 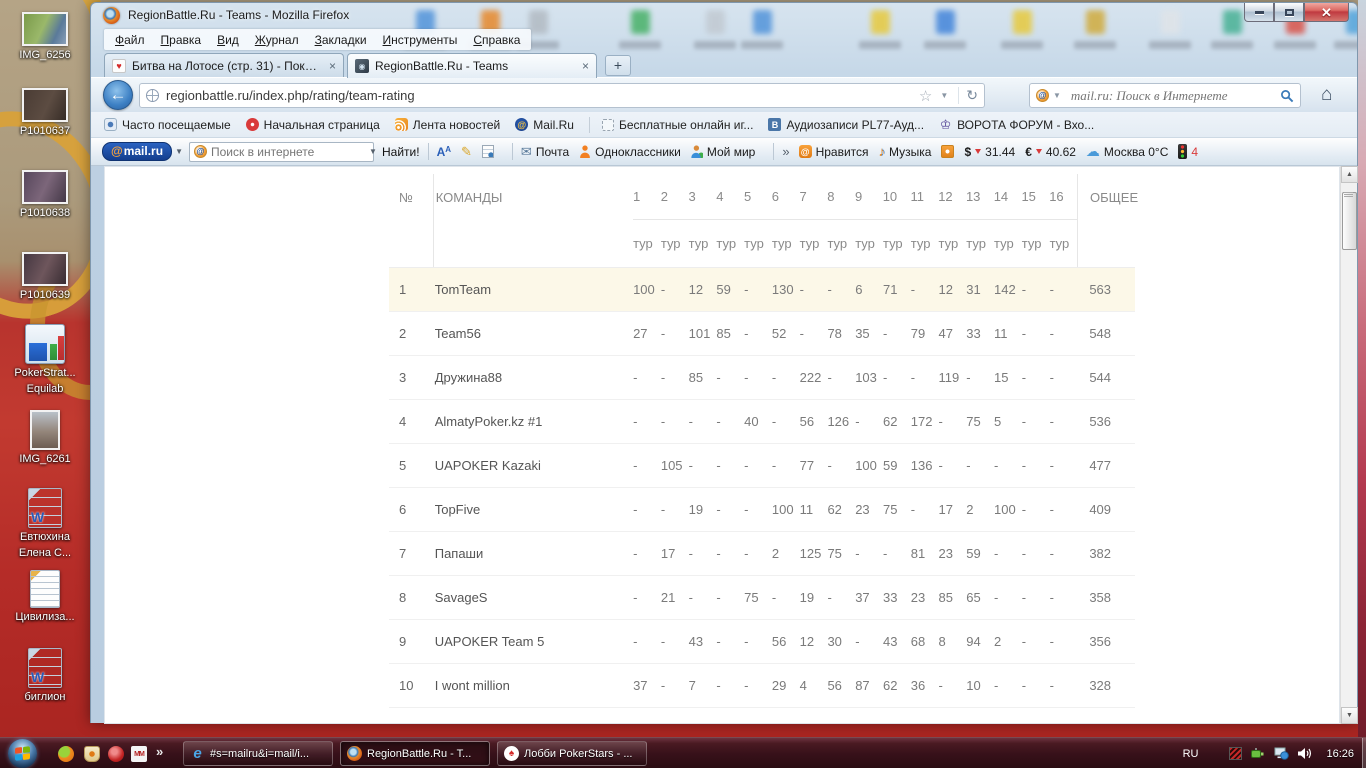 What do you see at coordinates (968, 95) in the screenshot?
I see `refresh-icon: ↻` at bounding box center [968, 95].